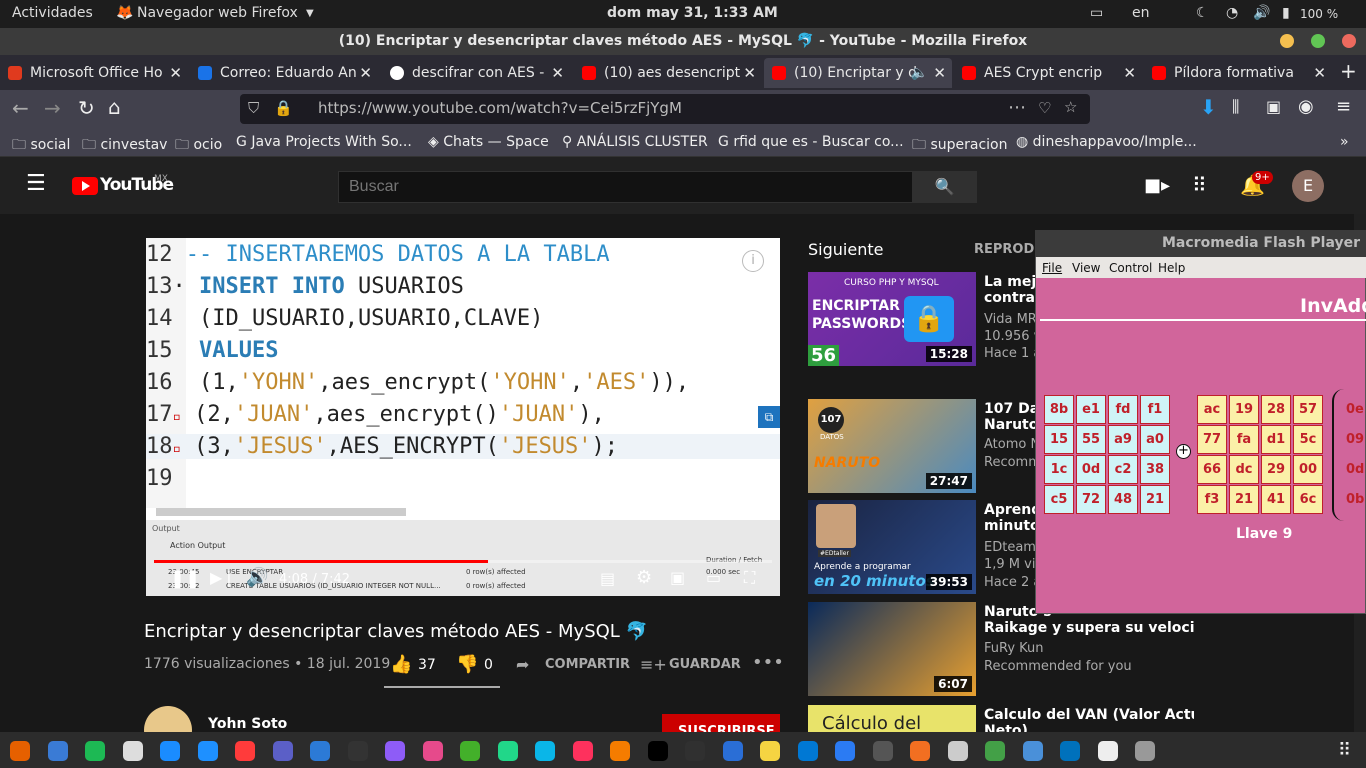 Image resolution: width=1366 pixels, height=768 pixels. What do you see at coordinates (768, 662) in the screenshot?
I see `more-actions-icon: •••` at bounding box center [768, 662].